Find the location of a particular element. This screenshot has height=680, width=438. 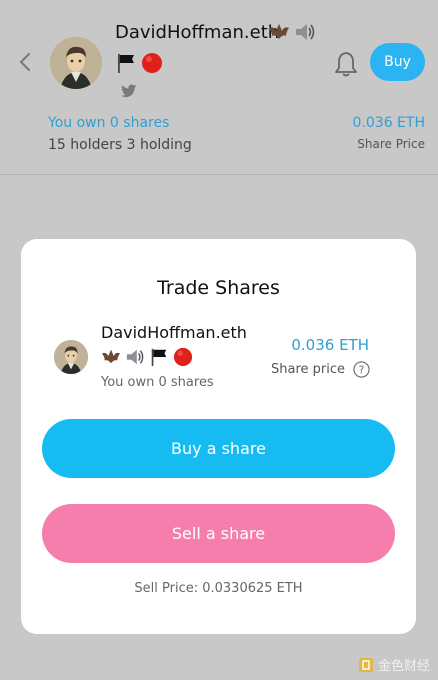

own-shares-link: You own 0 shares is located at coordinates (108, 123).